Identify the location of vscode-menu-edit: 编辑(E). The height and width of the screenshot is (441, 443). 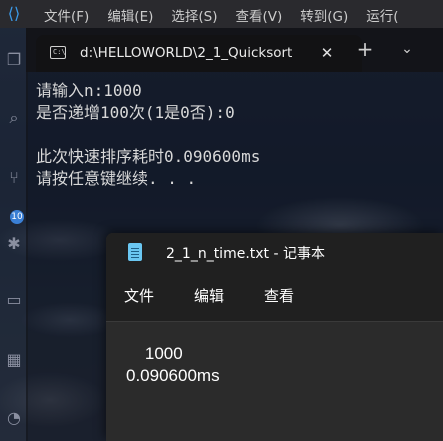
(130, 15).